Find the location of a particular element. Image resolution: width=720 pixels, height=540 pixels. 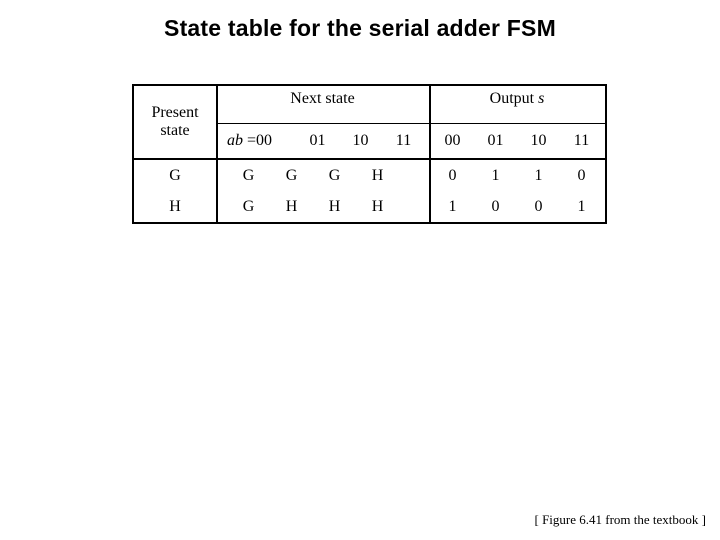

subheader-next-col-10: 10 is located at coordinates (360, 140).